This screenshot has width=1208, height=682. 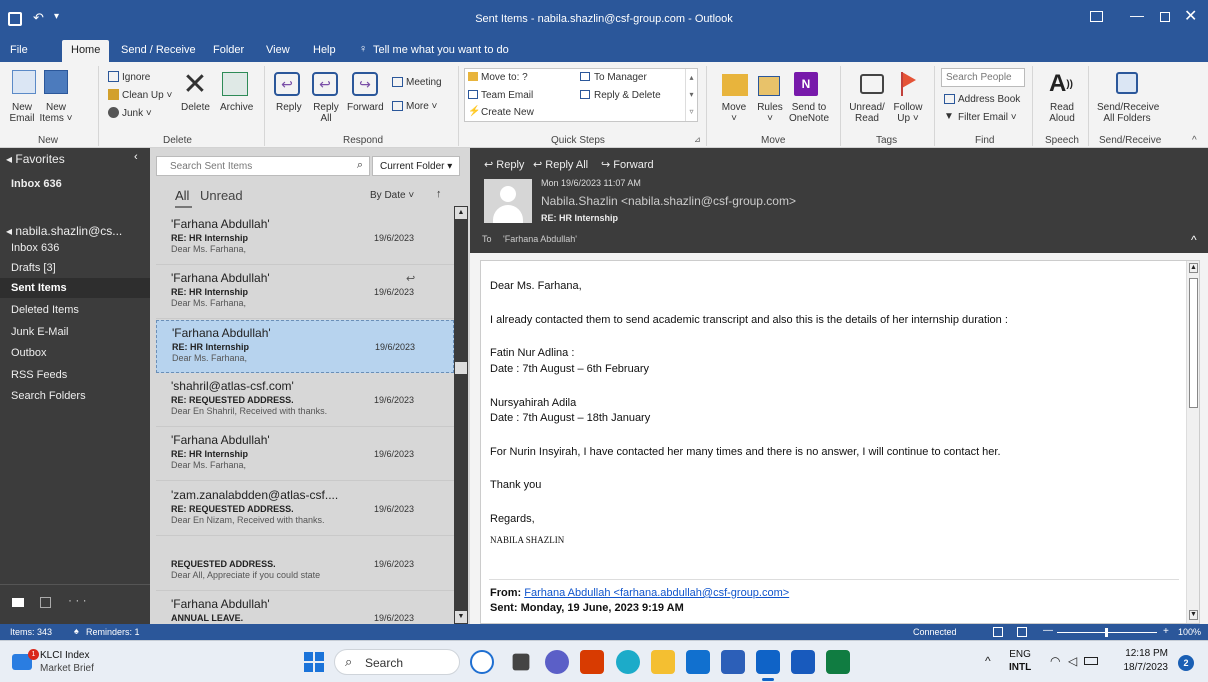 I want to click on tab-view: View, so click(x=278, y=50).